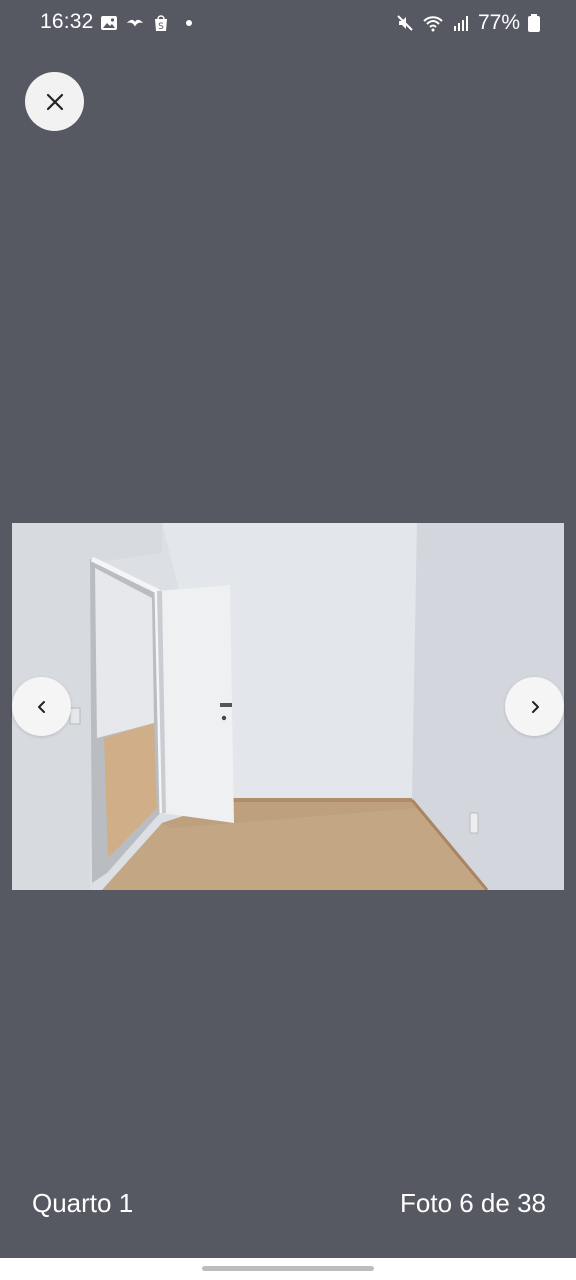  Describe the element at coordinates (405, 23) in the screenshot. I see `mute-icon` at that location.